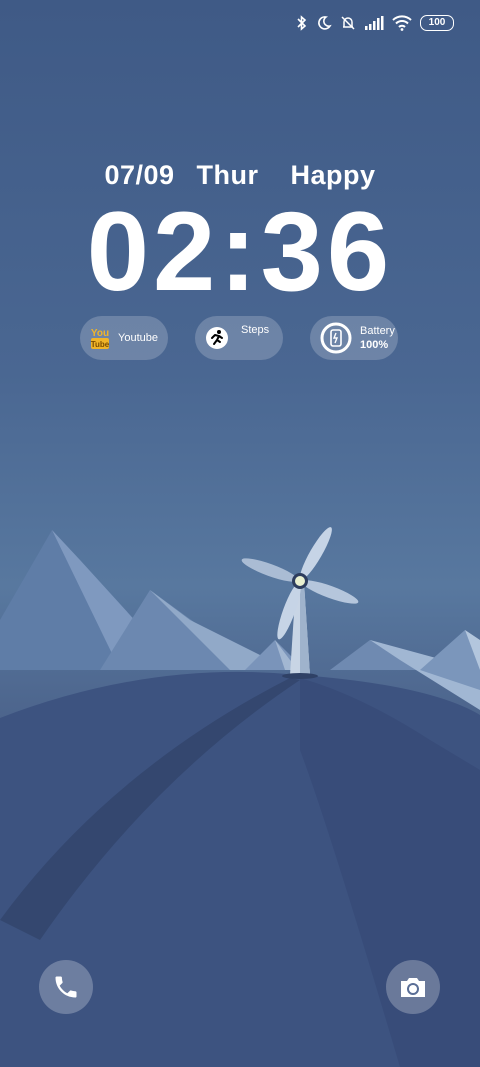 The image size is (480, 1067). Describe the element at coordinates (100, 333) in the screenshot. I see `svg-text: You` at that location.